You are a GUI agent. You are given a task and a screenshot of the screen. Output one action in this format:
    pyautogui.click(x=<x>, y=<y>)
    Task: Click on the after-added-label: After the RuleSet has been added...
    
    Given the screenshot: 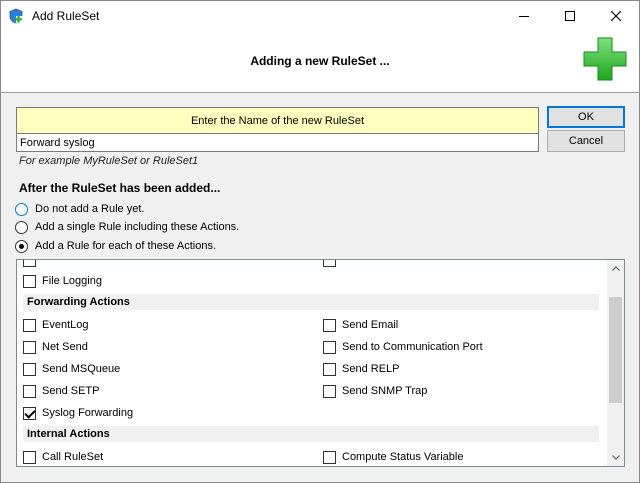 What is the action you would take?
    pyautogui.click(x=120, y=188)
    